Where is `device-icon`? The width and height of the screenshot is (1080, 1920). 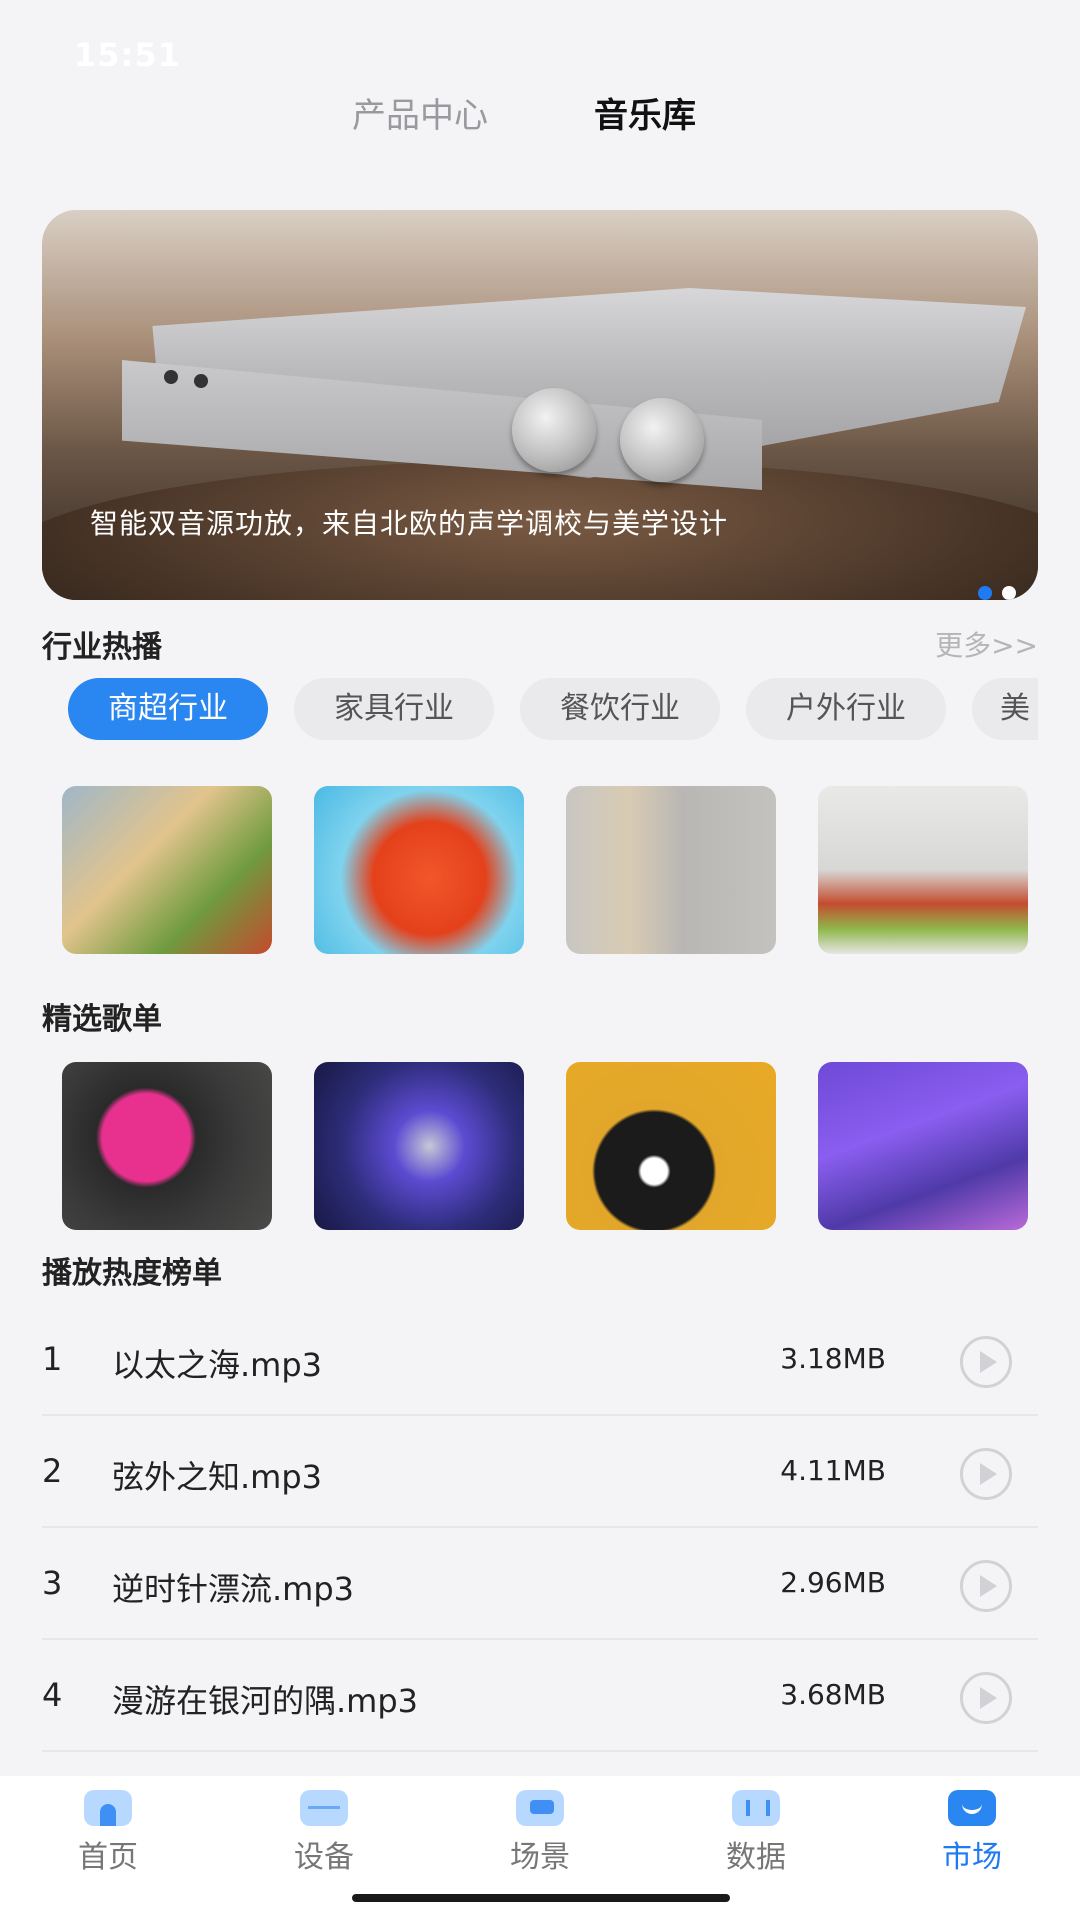 device-icon is located at coordinates (324, 1808).